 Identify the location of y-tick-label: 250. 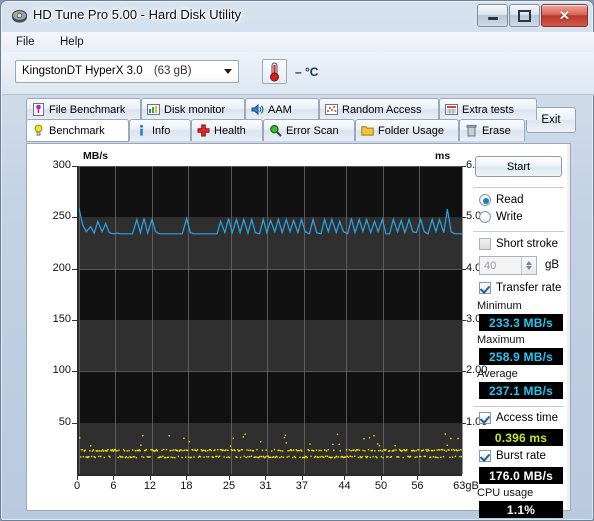
(61, 216).